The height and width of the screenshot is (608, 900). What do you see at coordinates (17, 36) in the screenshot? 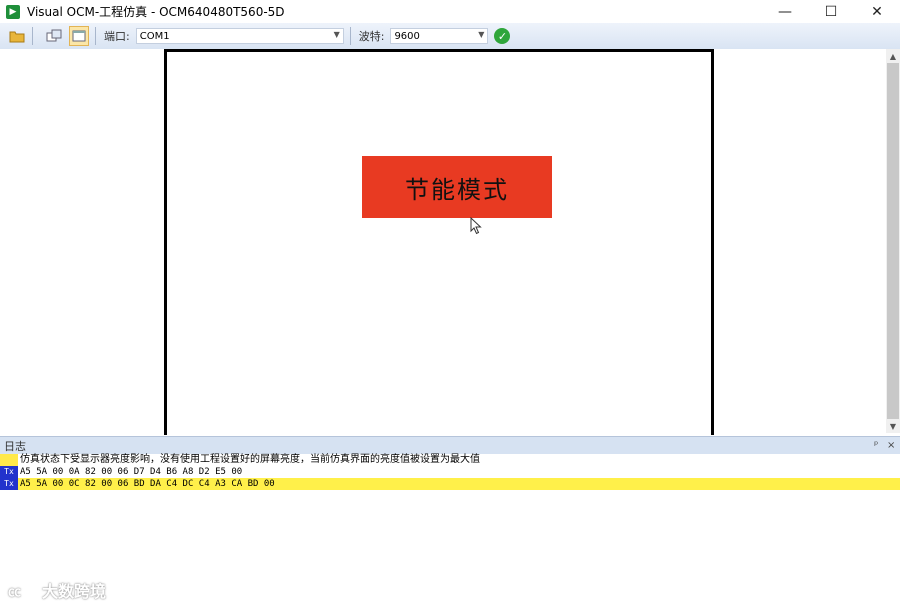
I see `open-folder-icon` at bounding box center [17, 36].